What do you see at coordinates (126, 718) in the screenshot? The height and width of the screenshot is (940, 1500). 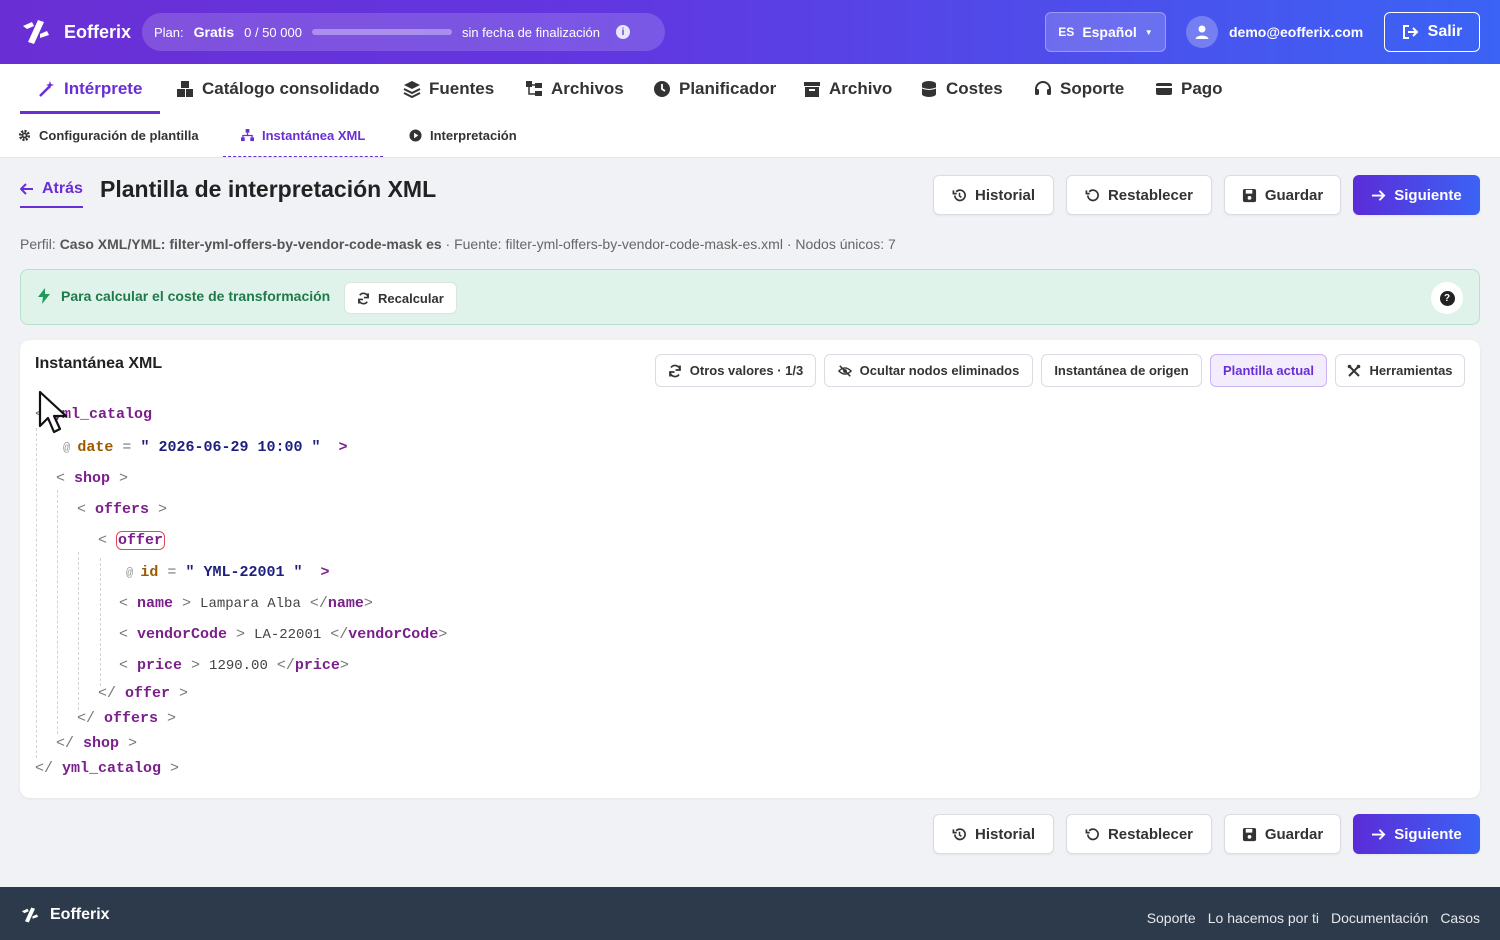 I see `xml-node-offers-close: </ offers >` at bounding box center [126, 718].